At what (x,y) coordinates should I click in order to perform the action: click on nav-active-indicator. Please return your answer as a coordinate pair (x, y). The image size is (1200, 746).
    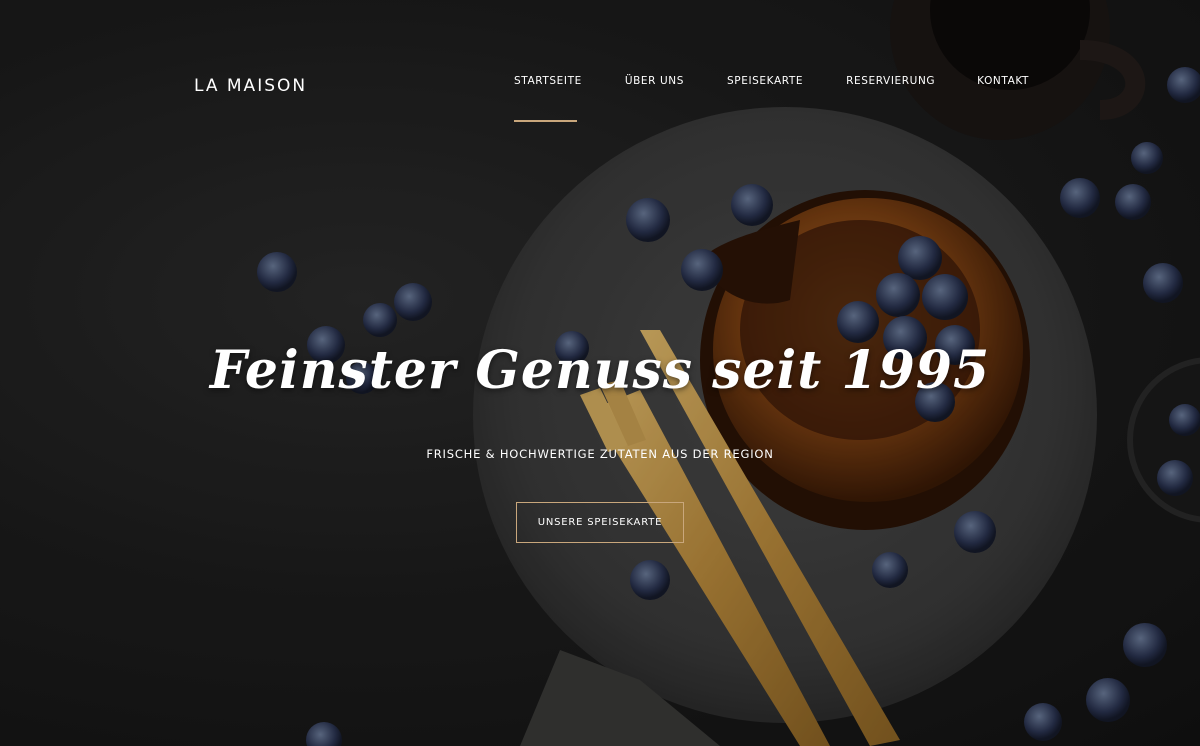
    Looking at the image, I should click on (545, 121).